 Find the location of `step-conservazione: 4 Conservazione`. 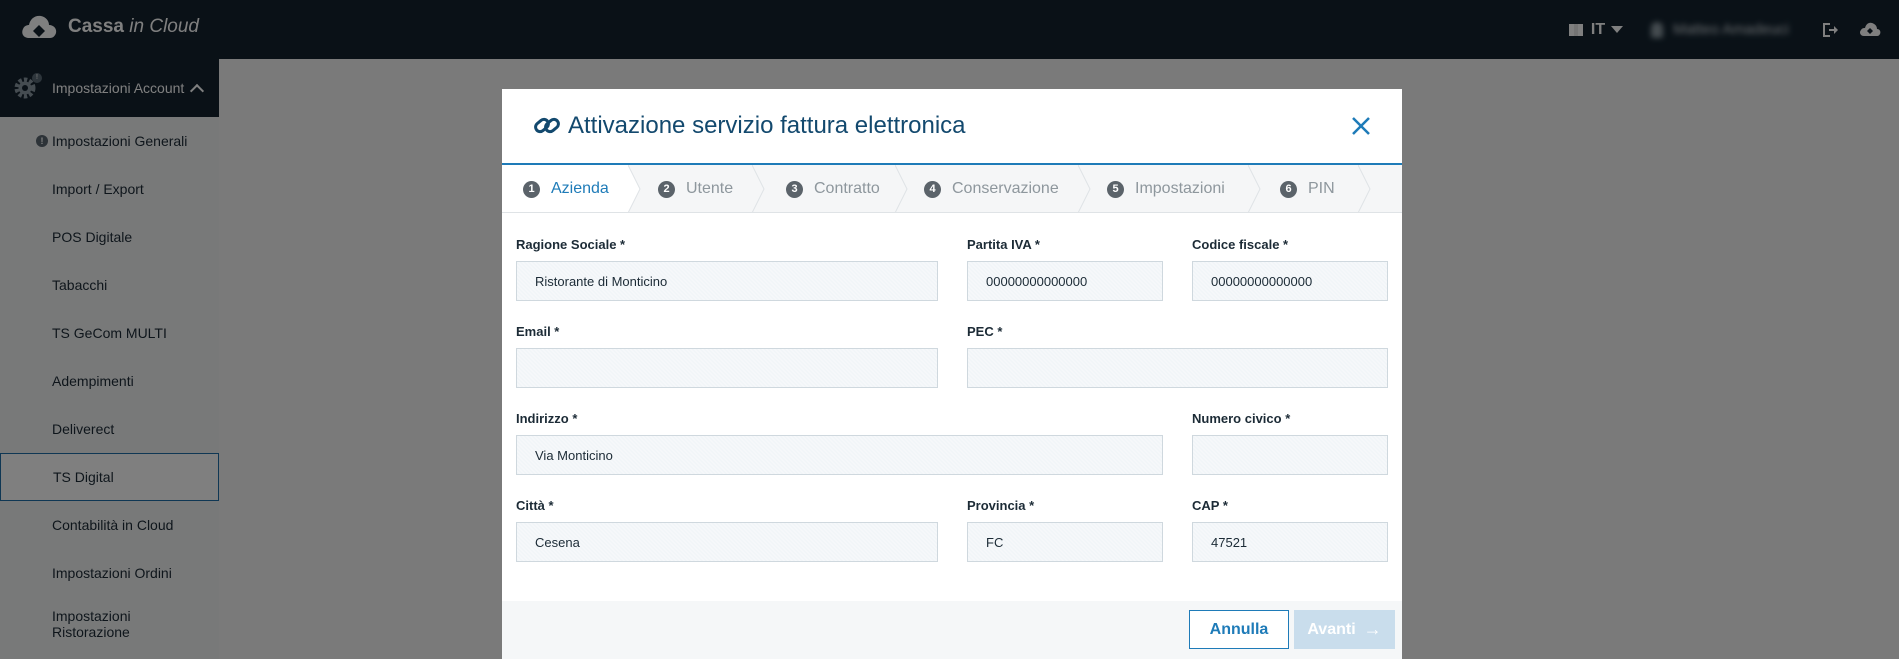

step-conservazione: 4 Conservazione is located at coordinates (993, 188).